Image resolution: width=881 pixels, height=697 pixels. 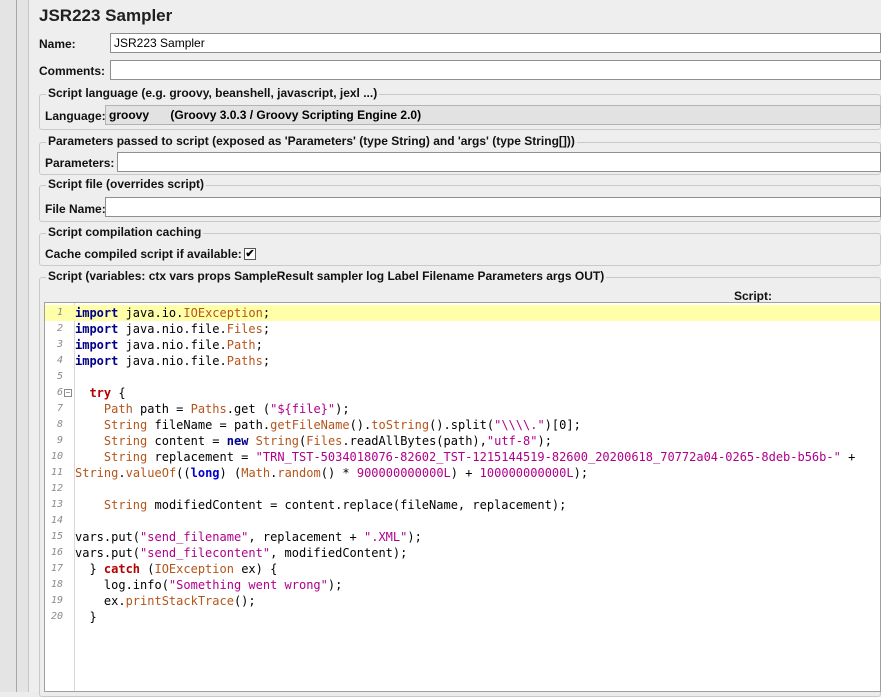 I want to click on code-line: 18 log.info("Something went wrong");, so click(x=462, y=585).